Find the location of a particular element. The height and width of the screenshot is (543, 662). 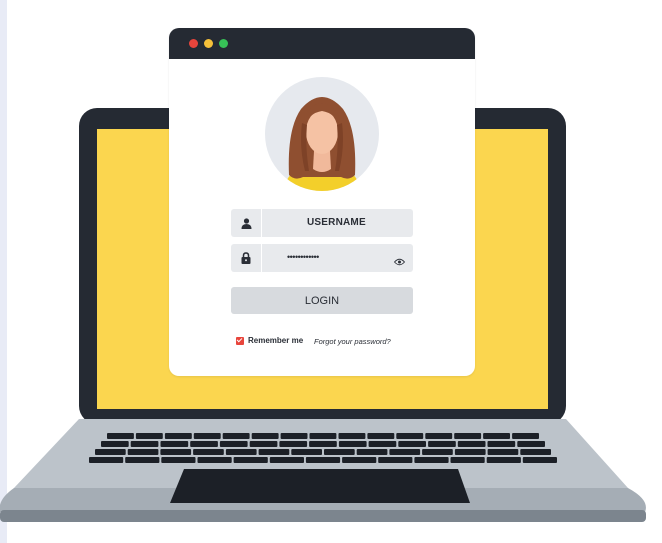

username-field: USERNAME is located at coordinates (322, 223).